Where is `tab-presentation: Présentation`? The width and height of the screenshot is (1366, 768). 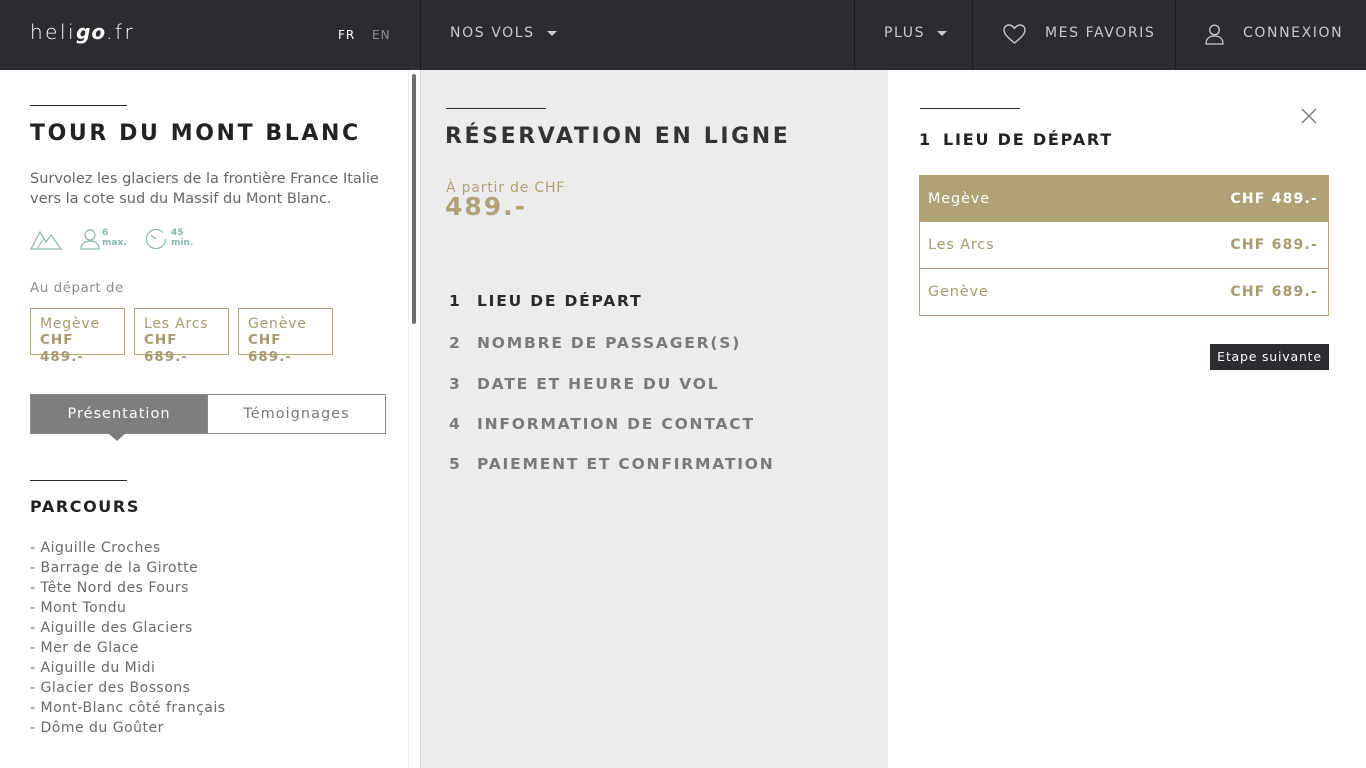 tab-presentation: Présentation is located at coordinates (119, 414).